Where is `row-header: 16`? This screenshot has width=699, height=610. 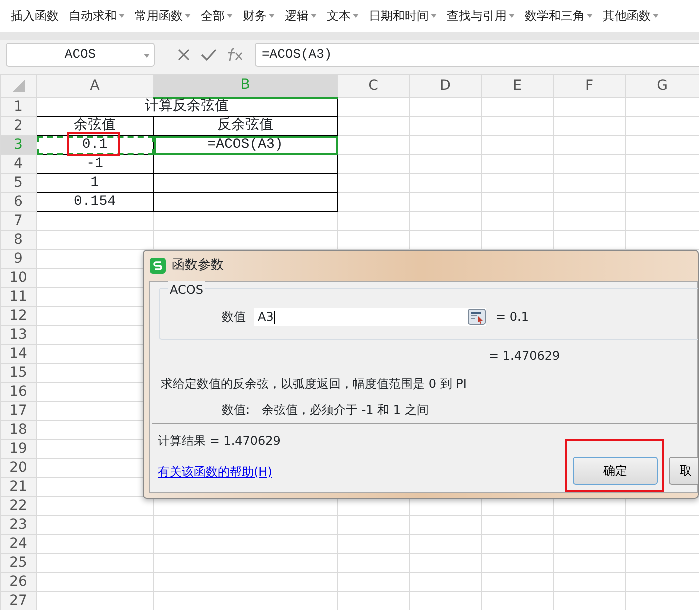
row-header: 16 is located at coordinates (18, 392).